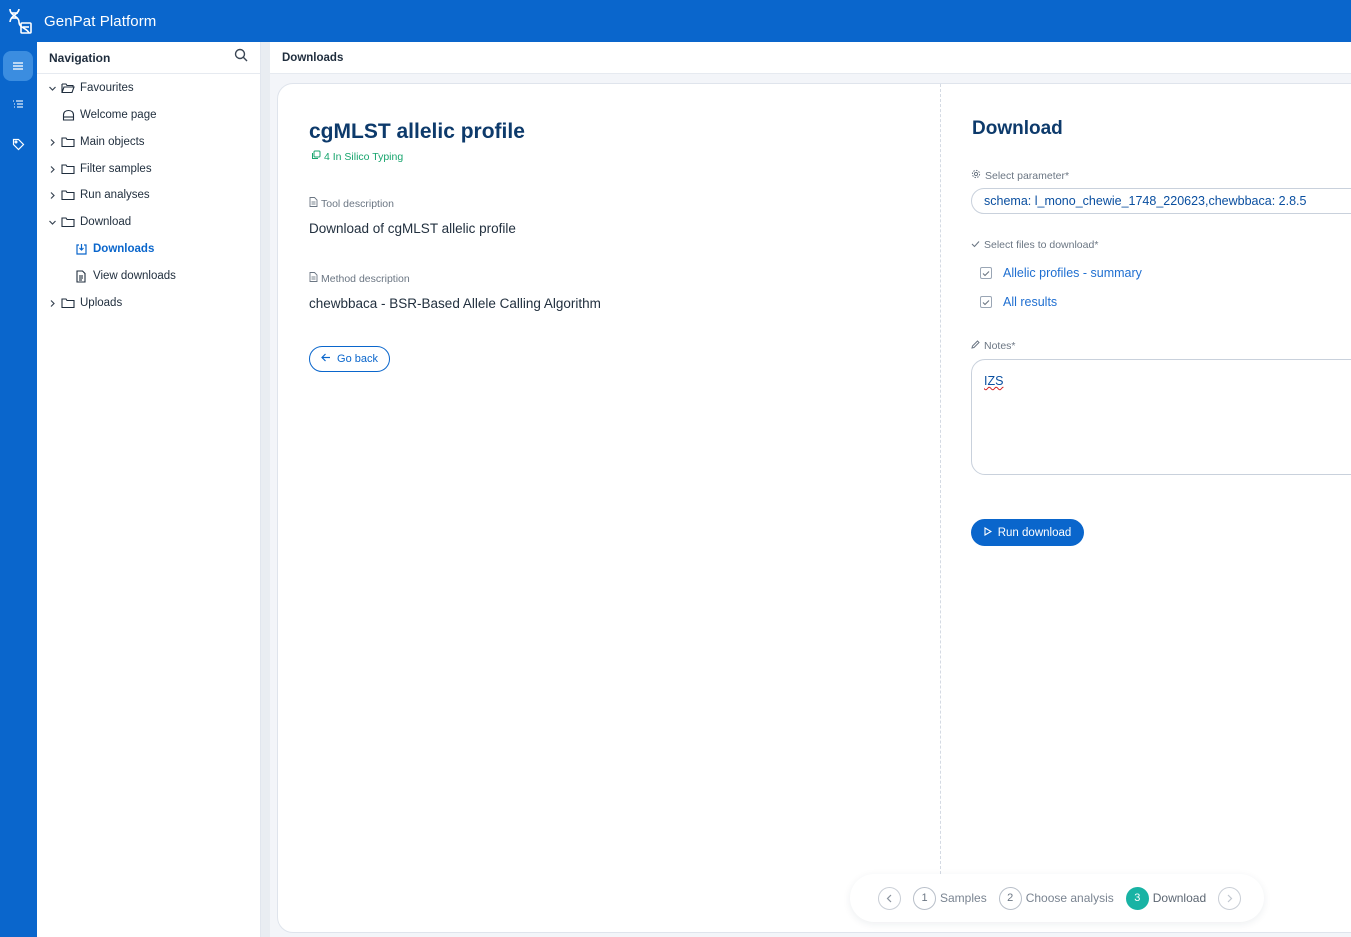 This screenshot has height=937, width=1351. I want to click on run-download-button: Run download, so click(1027, 532).